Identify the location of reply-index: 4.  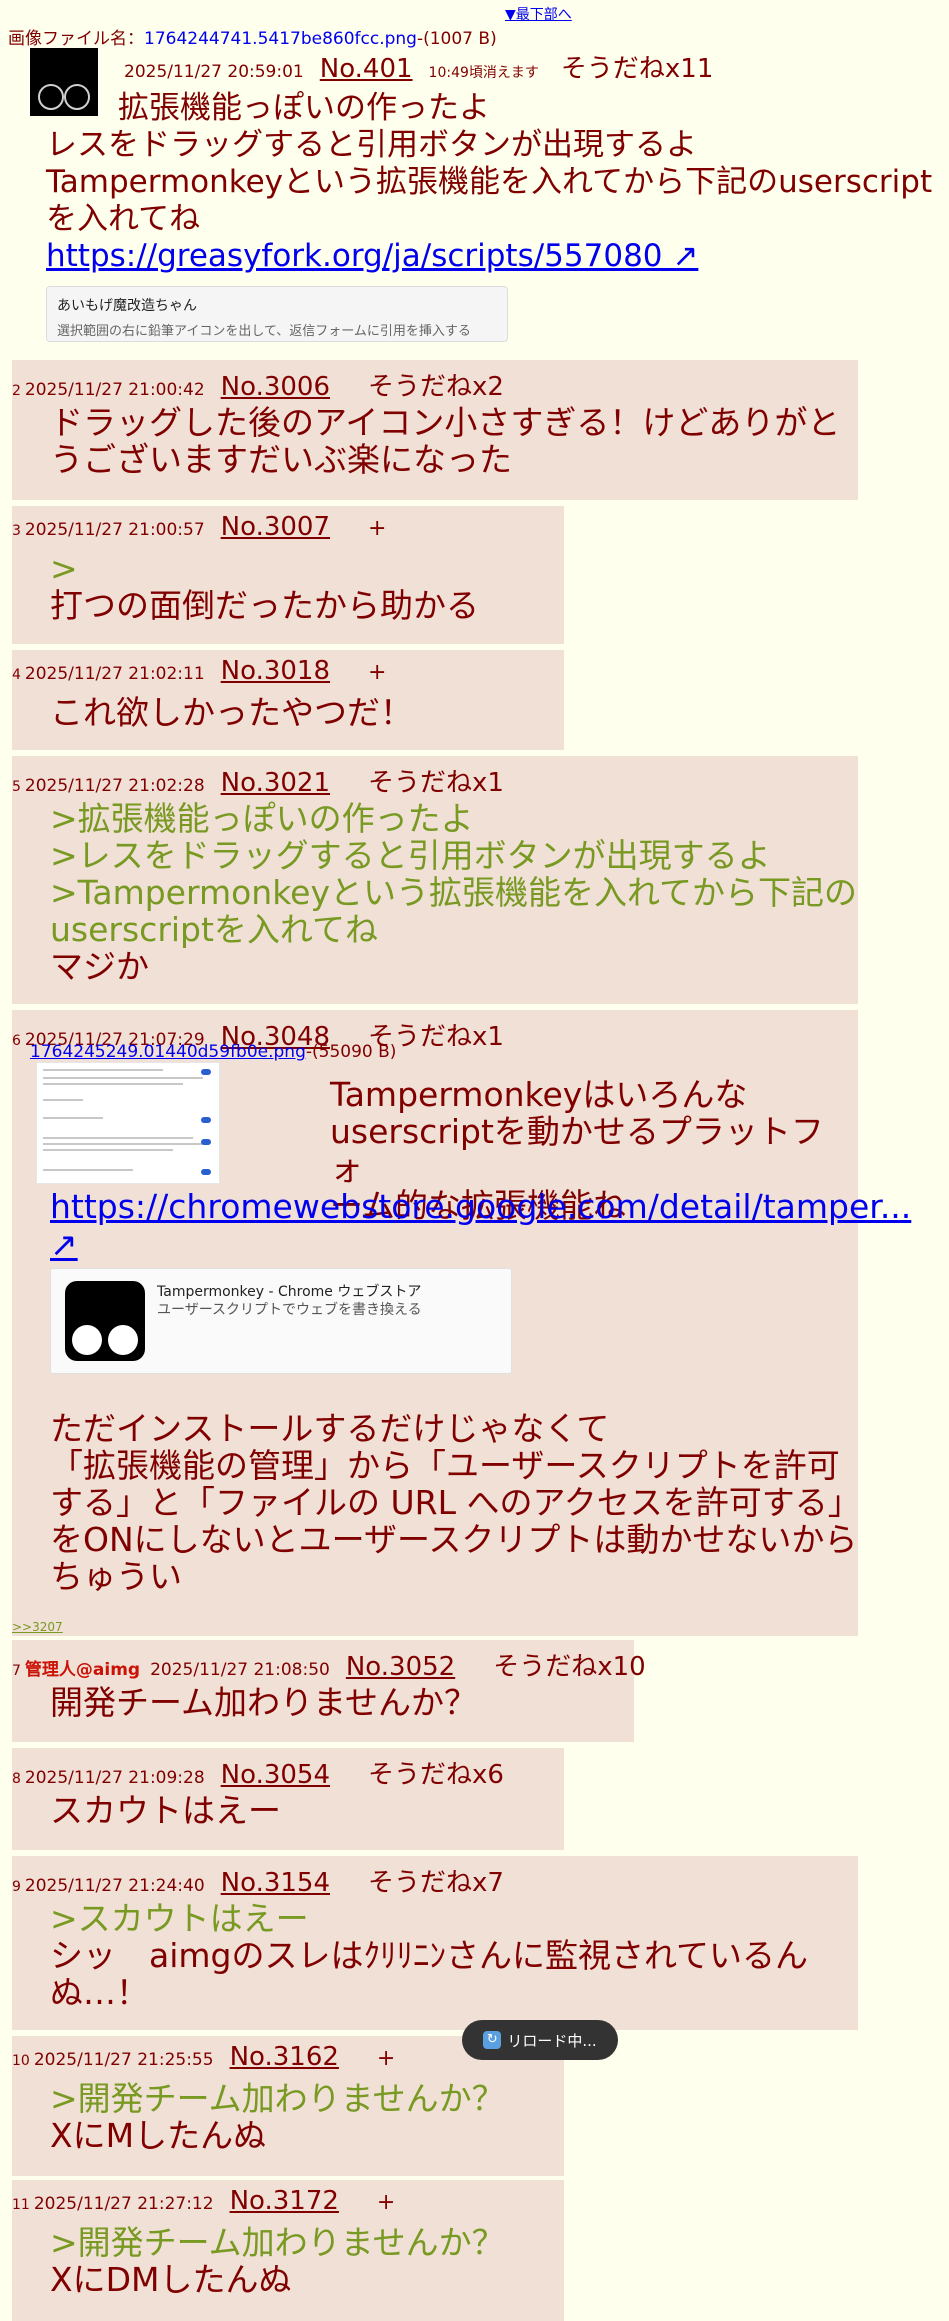
(16, 675).